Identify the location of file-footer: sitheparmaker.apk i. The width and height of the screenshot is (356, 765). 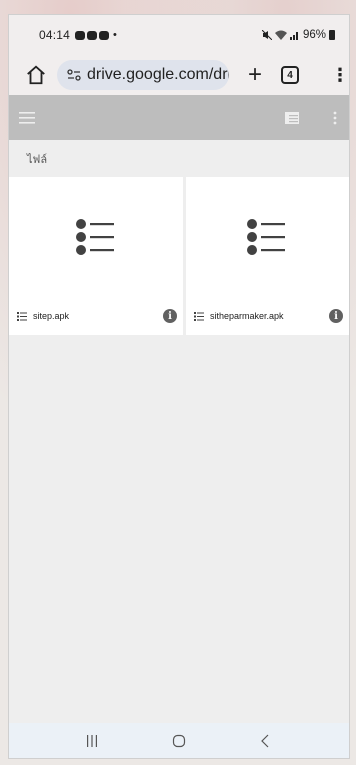
(267, 316).